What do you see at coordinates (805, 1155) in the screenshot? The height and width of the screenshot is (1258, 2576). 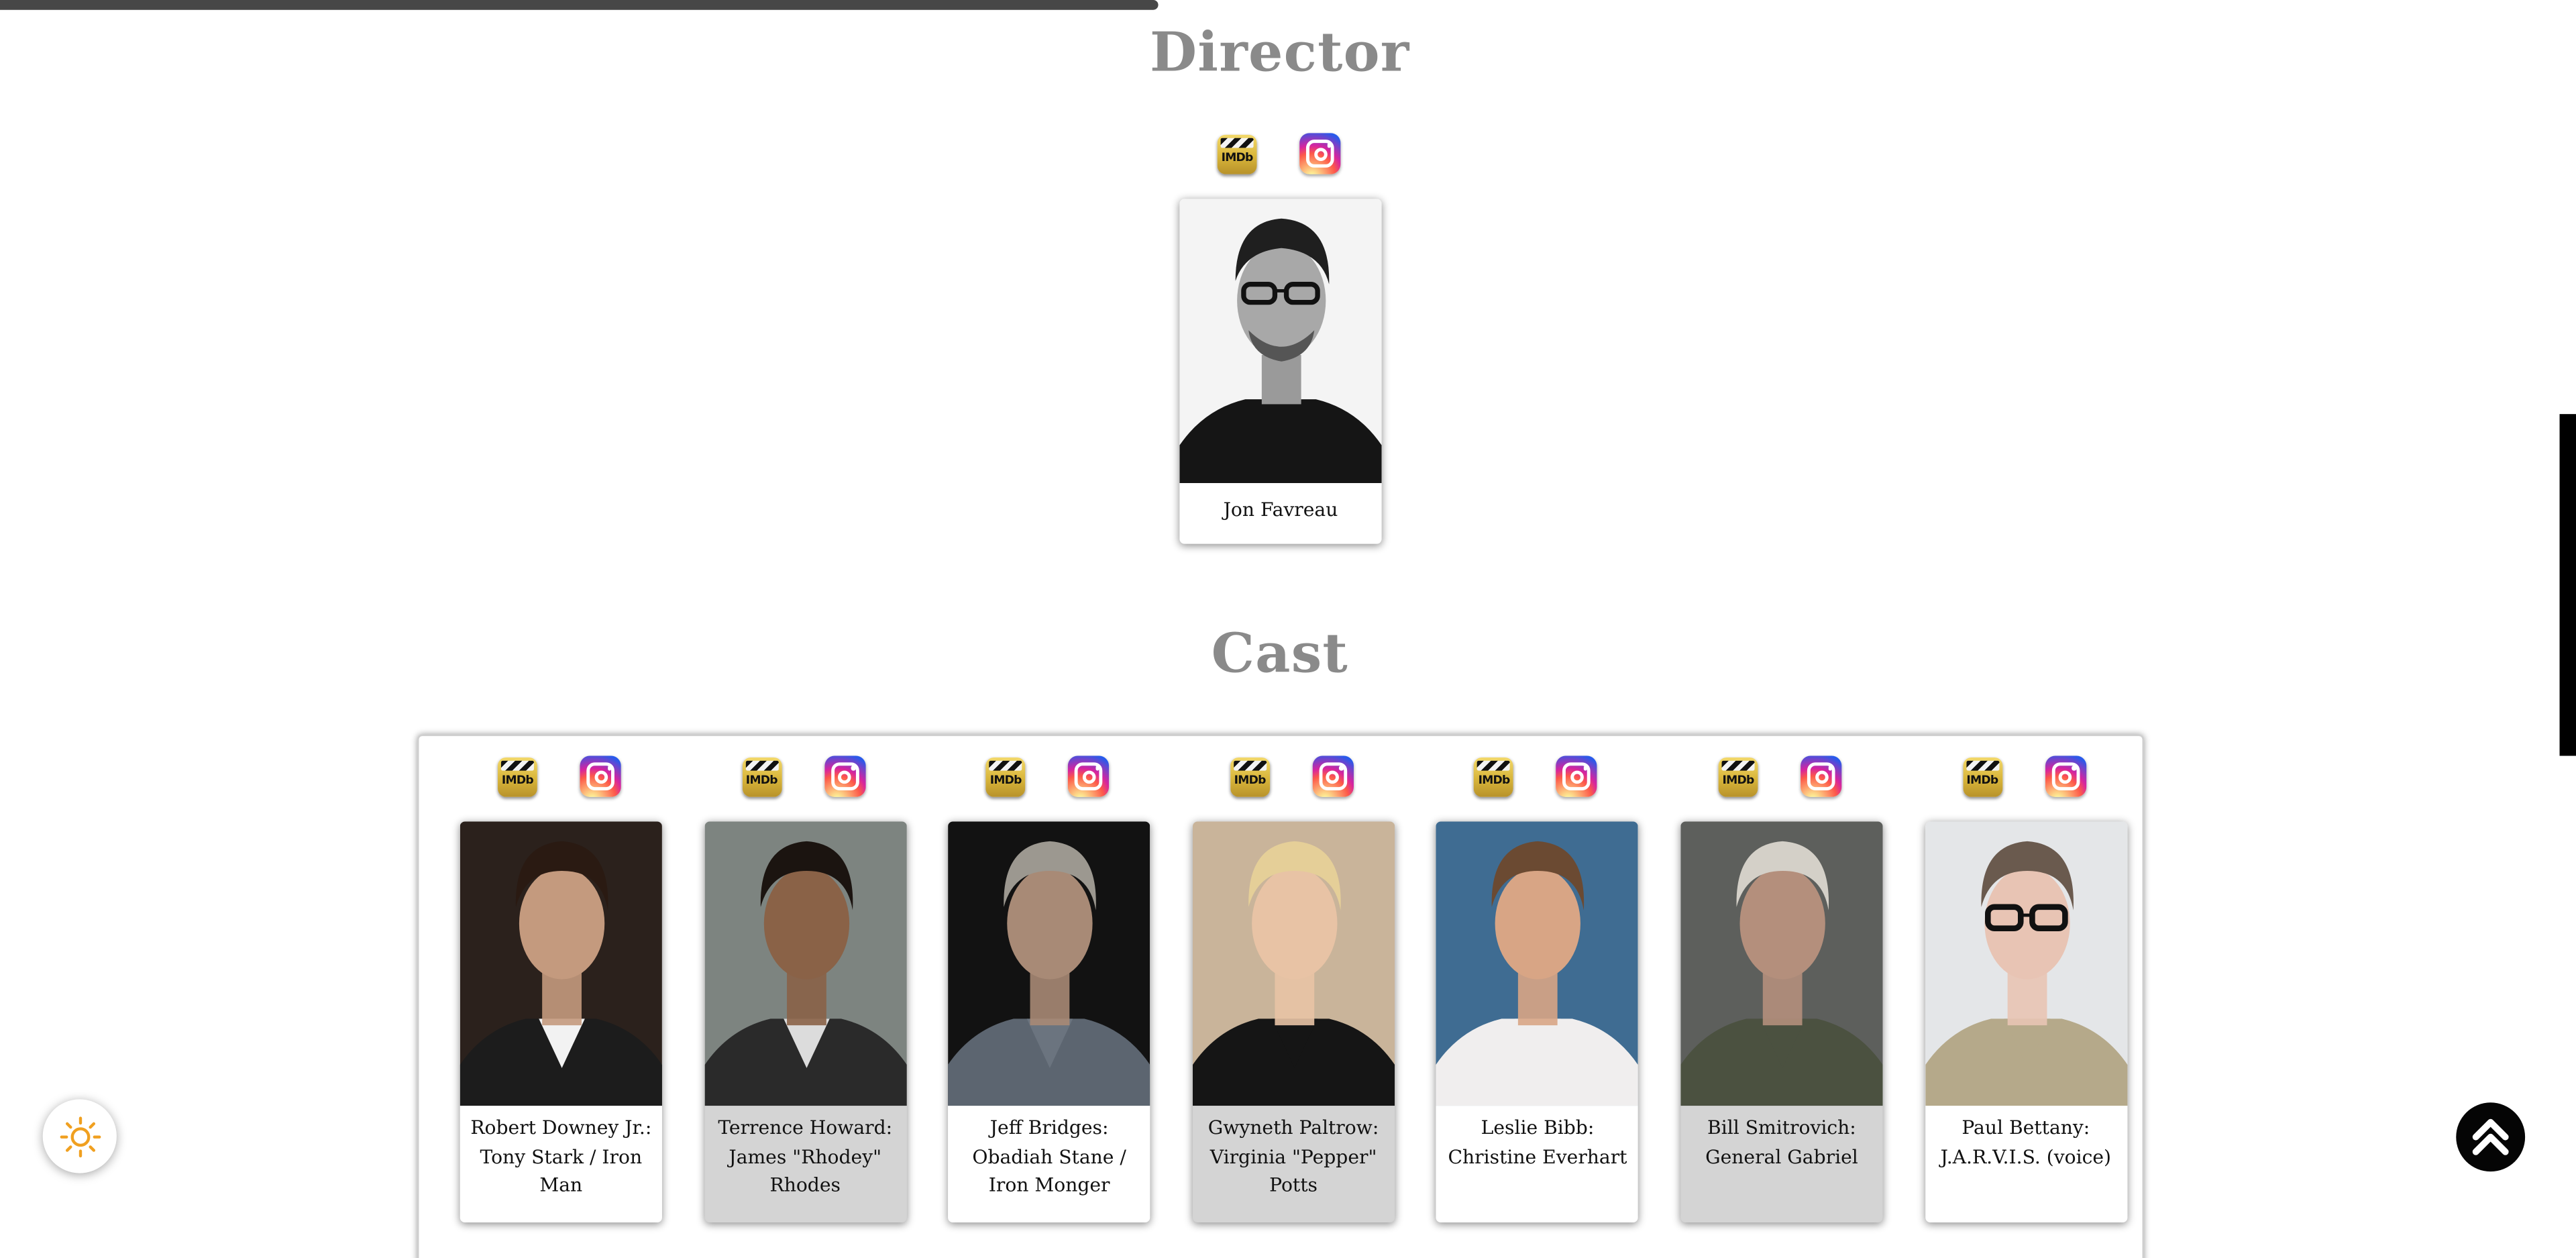 I see `cast-member-name: Terrence Howard: James "Rhodey" Rhodes` at bounding box center [805, 1155].